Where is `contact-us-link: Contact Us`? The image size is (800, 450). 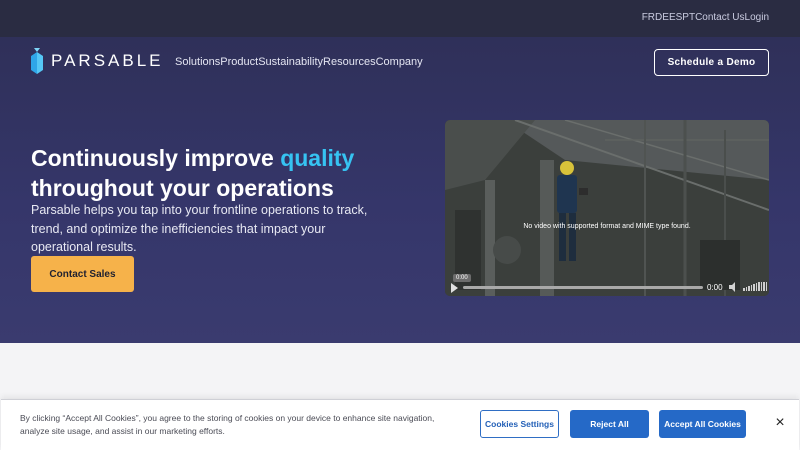
contact-us-link: Contact Us is located at coordinates (719, 17).